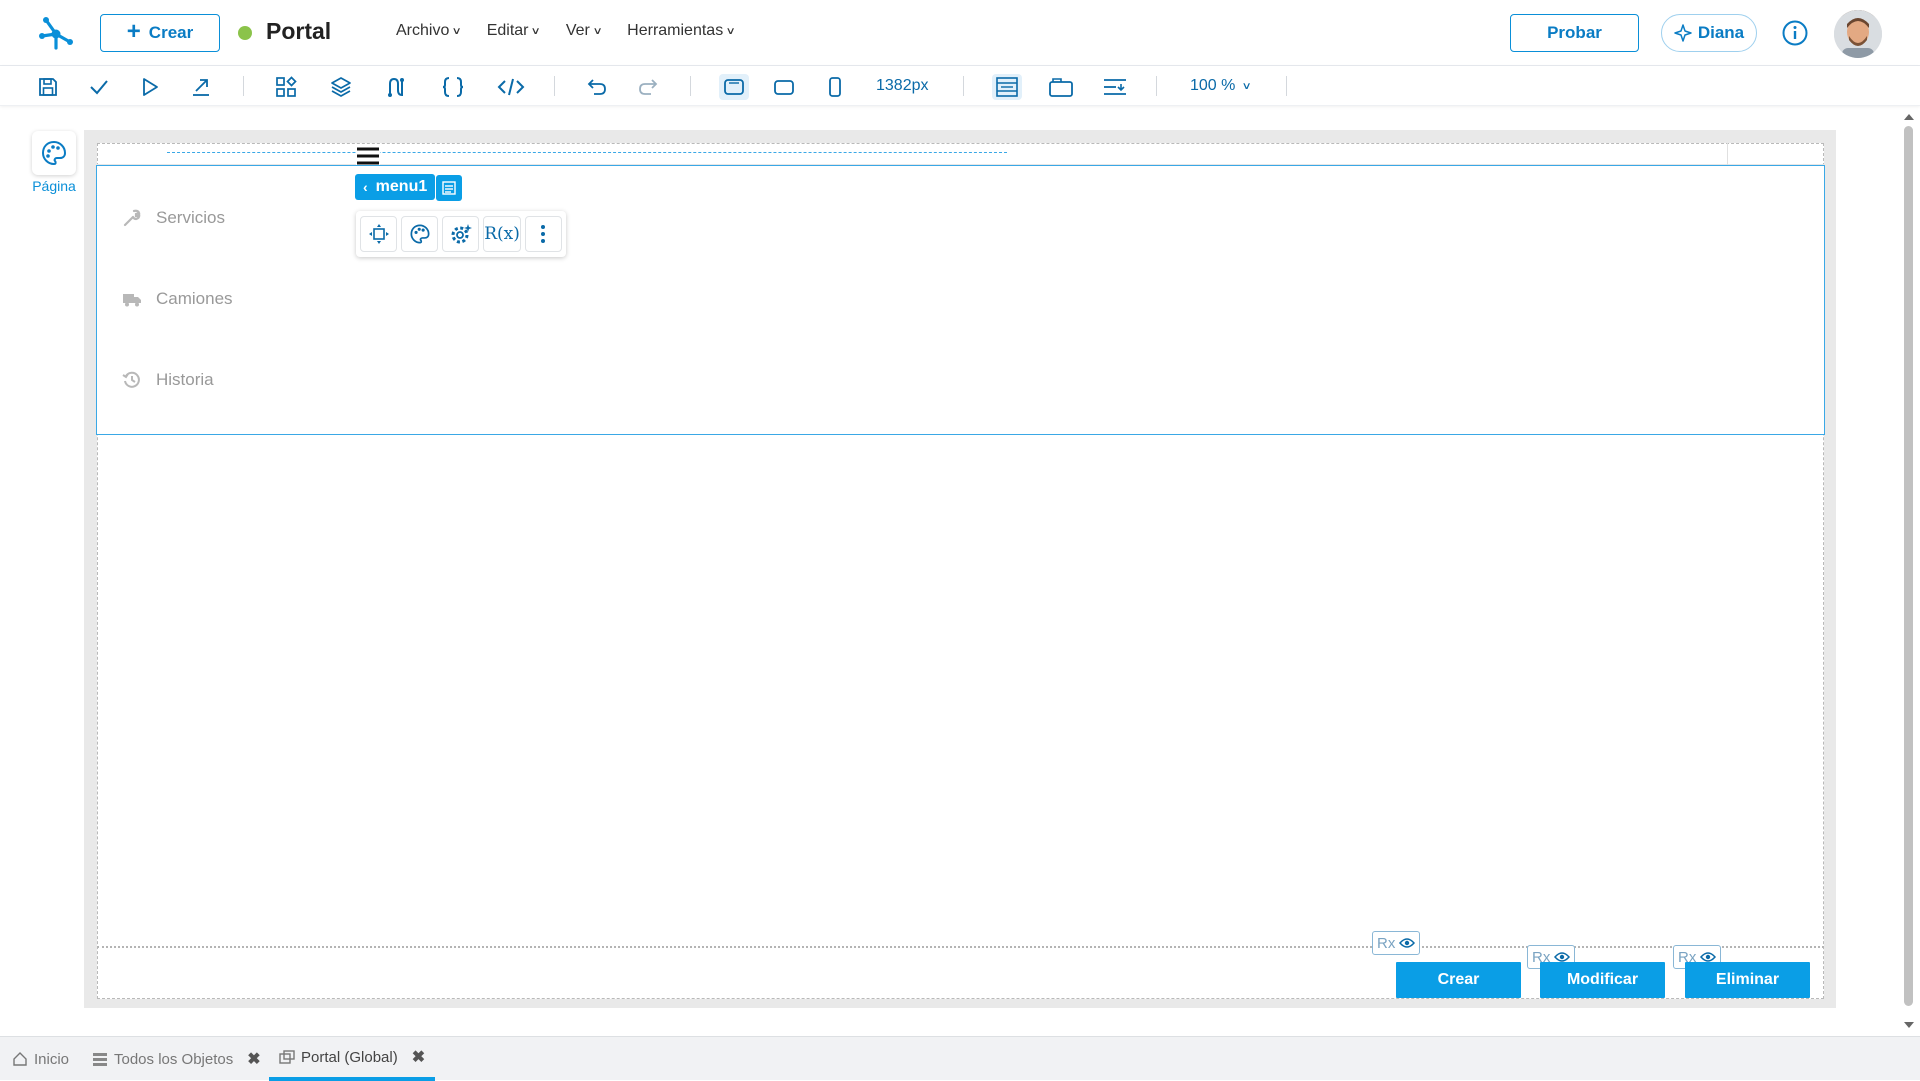 The image size is (1920, 1081). I want to click on info-icon, so click(1795, 33).